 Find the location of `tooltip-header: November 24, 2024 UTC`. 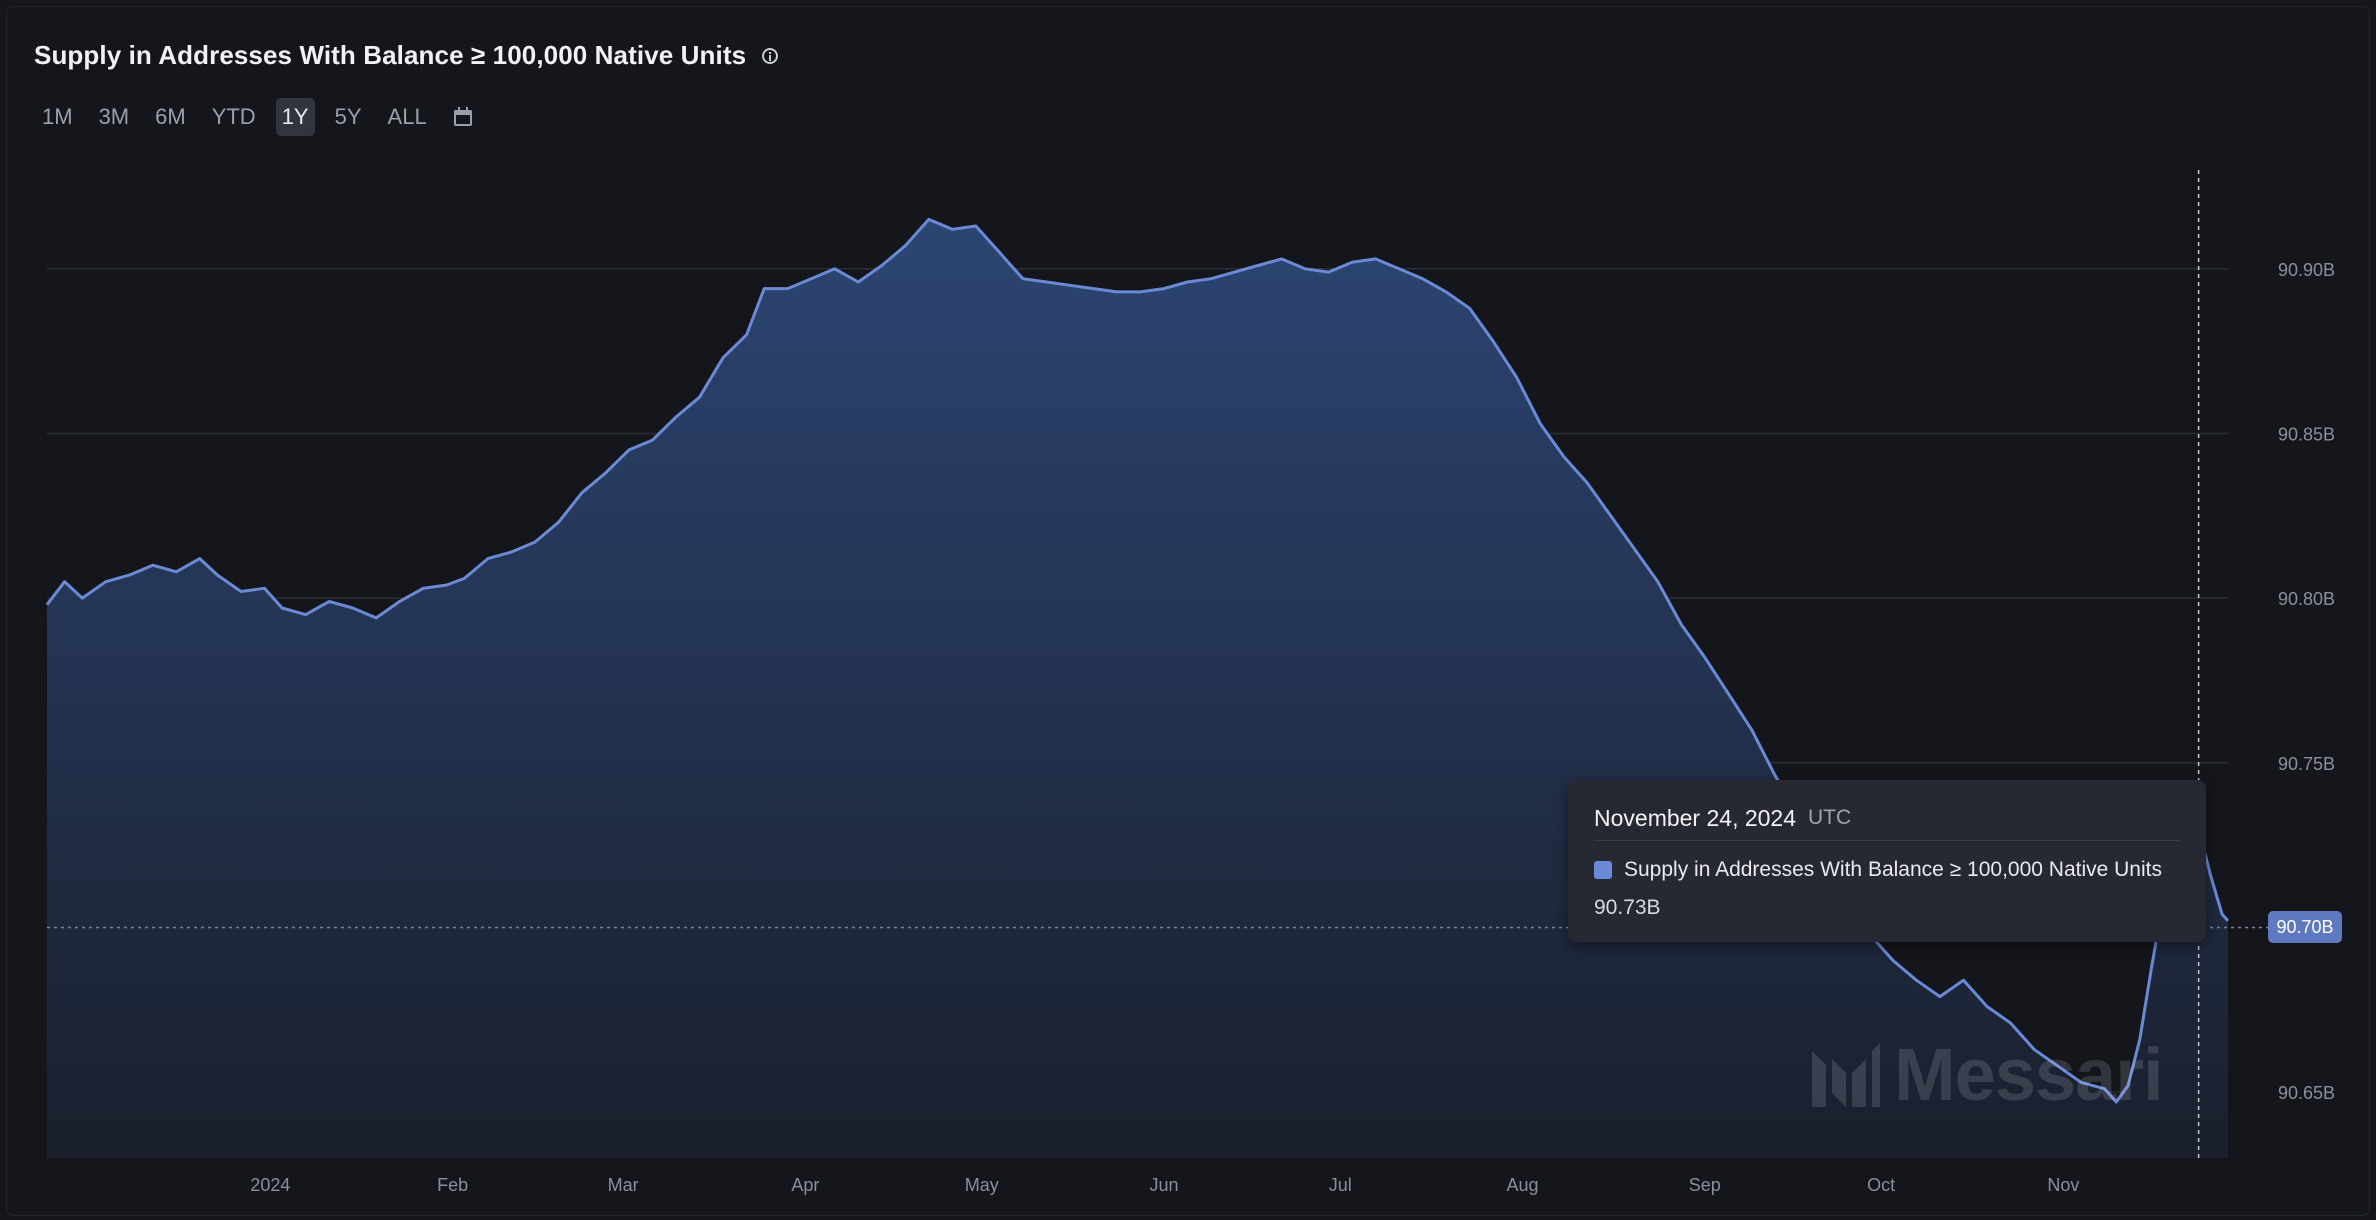

tooltip-header: November 24, 2024 UTC is located at coordinates (1887, 818).